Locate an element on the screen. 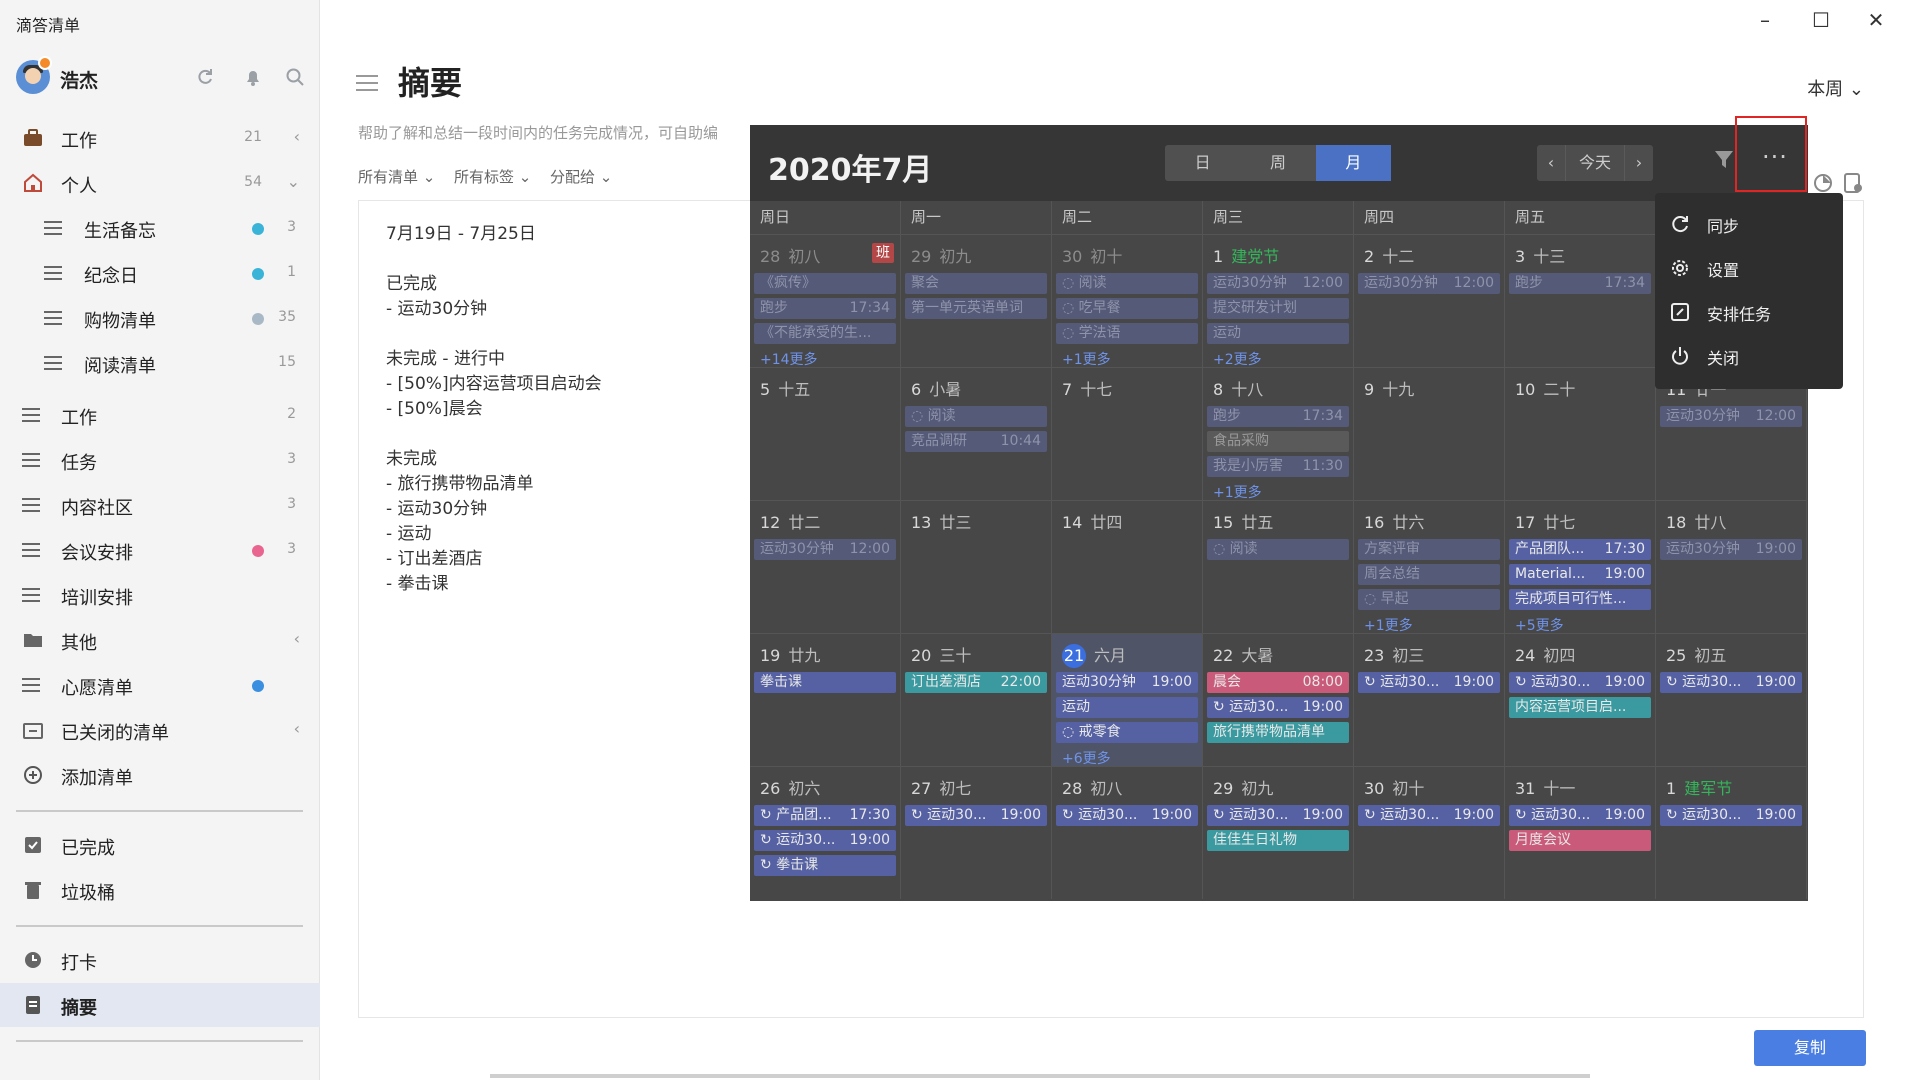 The height and width of the screenshot is (1080, 1906). chevron-down-icon: ⌄ is located at coordinates (293, 181).